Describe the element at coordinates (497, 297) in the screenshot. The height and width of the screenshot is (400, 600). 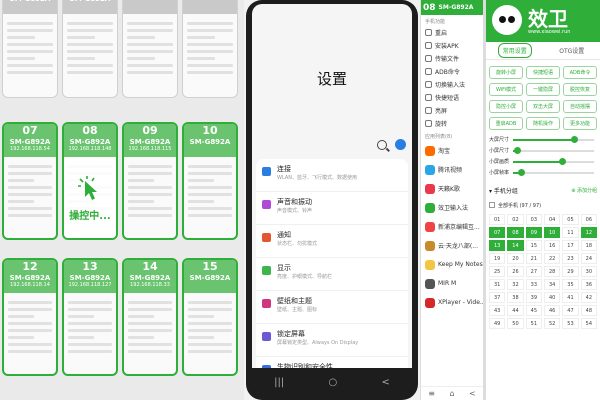
I see `phone-number-cell: 37` at that location.